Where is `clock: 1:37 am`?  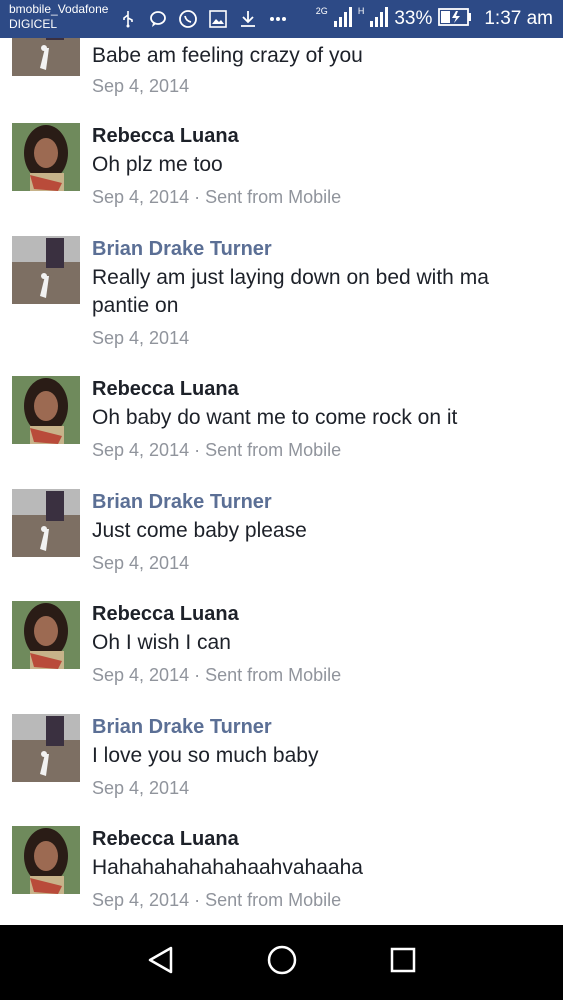
clock: 1:37 am is located at coordinates (518, 18).